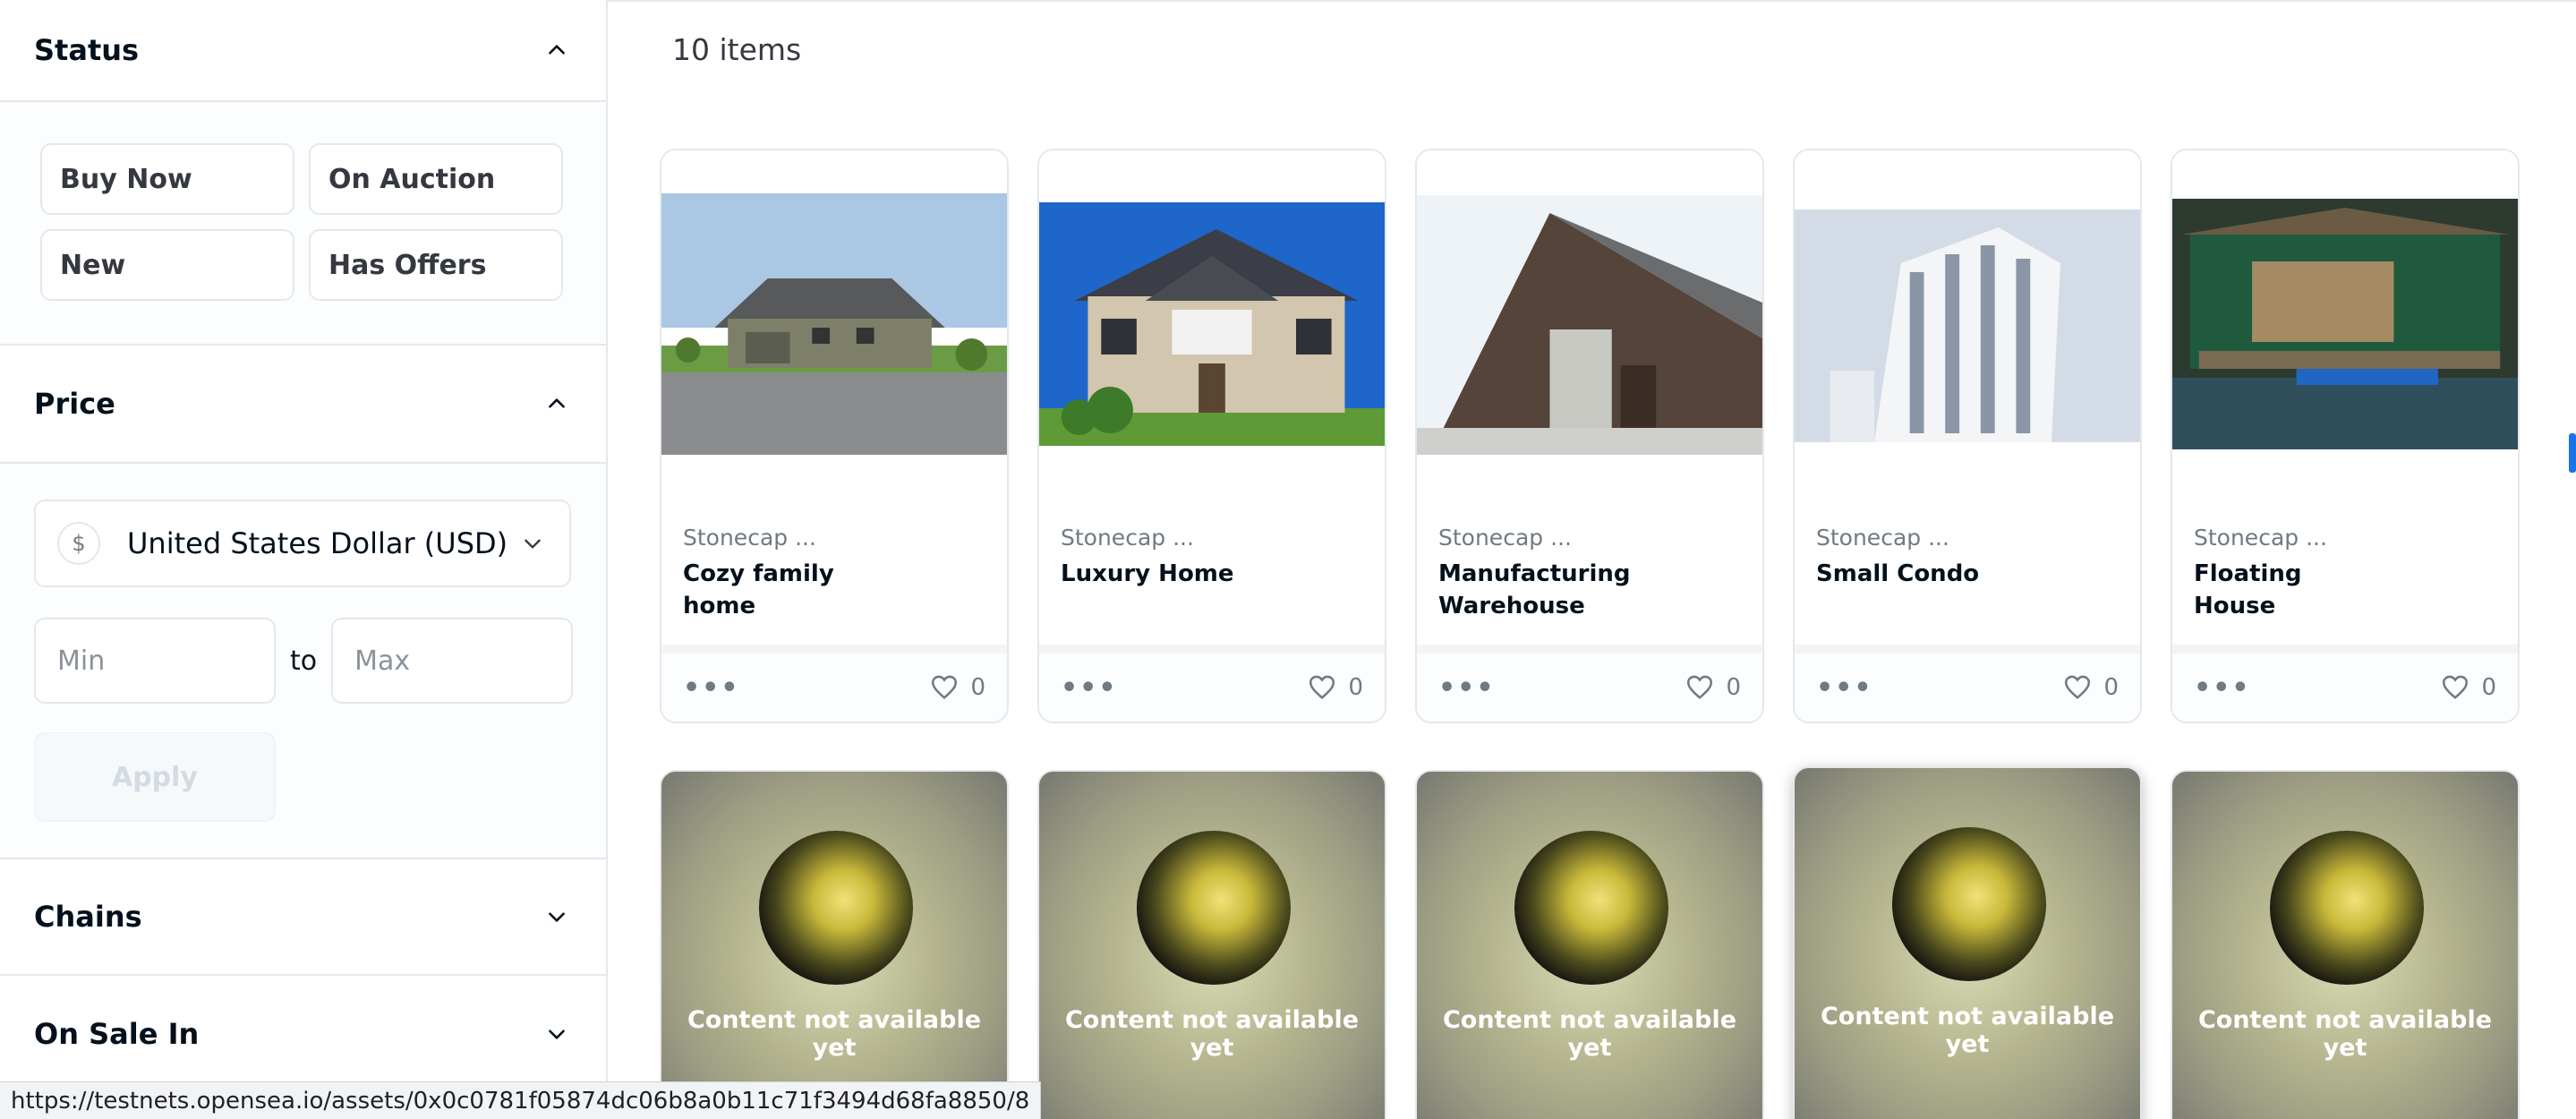 Image resolution: width=2576 pixels, height=1119 pixels. I want to click on asset-meta: Stonecap ... Luxury Home, so click(1213, 557).